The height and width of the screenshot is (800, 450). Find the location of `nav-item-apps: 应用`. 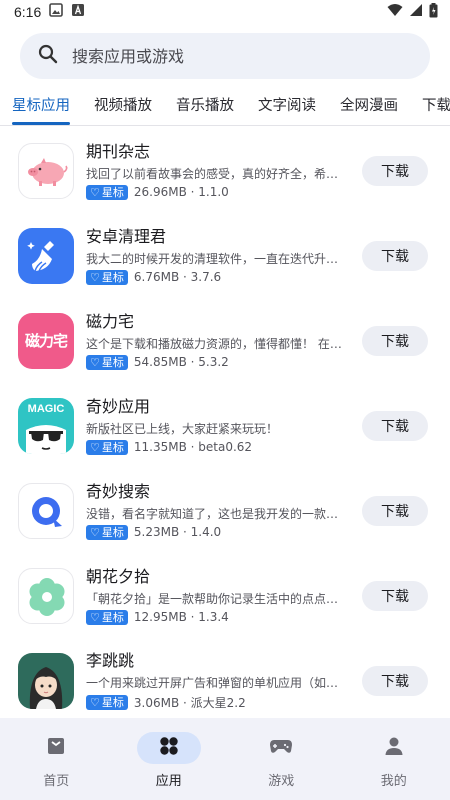

nav-item-apps: 应用 is located at coordinates (169, 760).